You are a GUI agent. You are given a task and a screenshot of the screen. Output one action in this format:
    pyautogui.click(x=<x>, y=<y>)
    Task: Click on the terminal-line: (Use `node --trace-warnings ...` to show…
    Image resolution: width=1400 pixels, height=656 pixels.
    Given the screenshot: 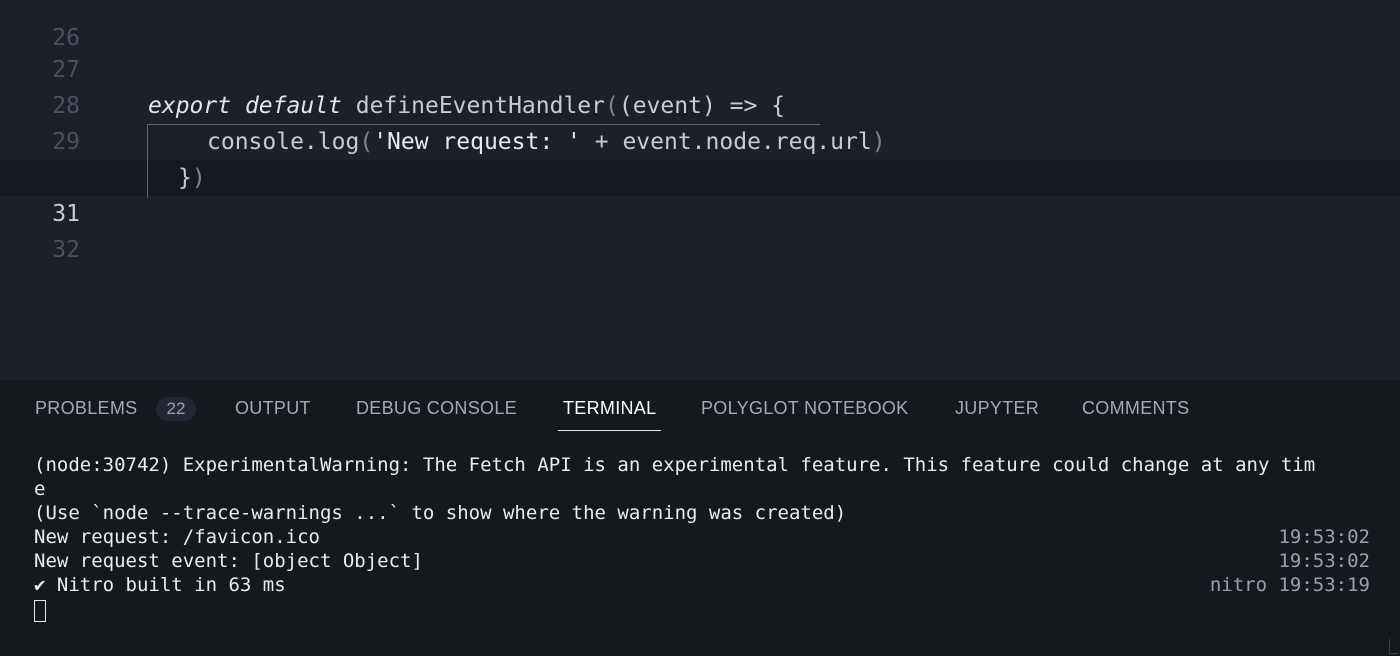 What is the action you would take?
    pyautogui.click(x=440, y=513)
    